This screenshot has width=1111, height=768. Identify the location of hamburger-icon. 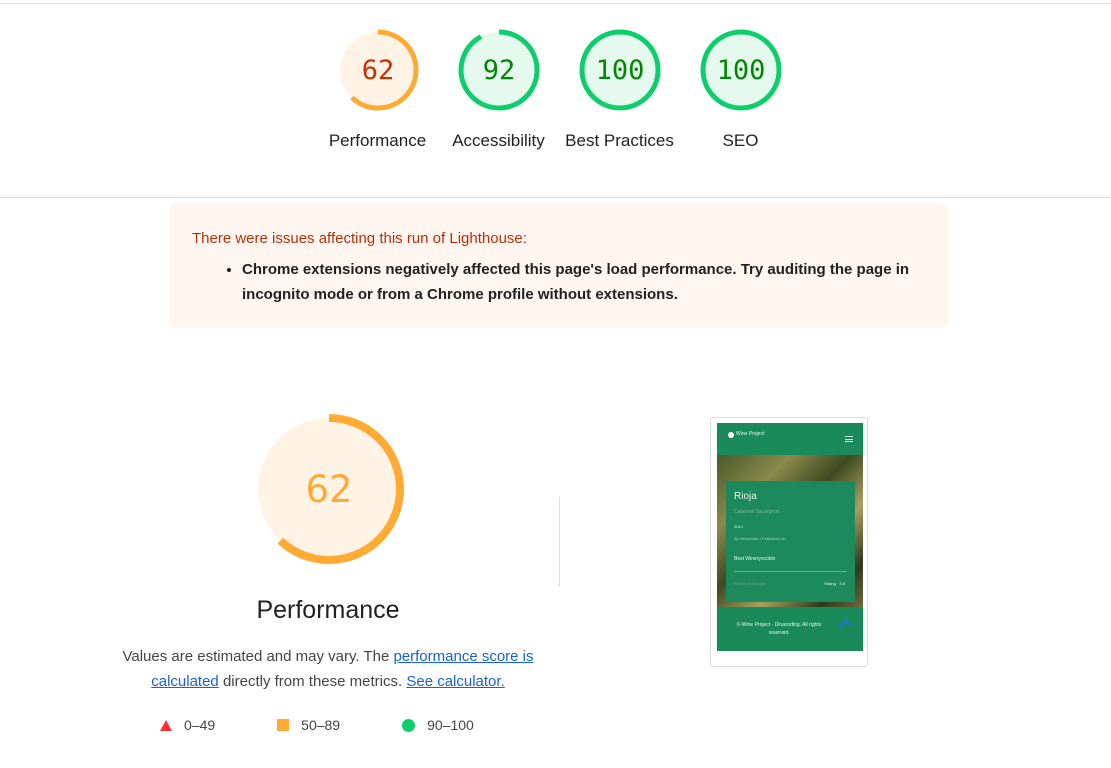
(849, 439).